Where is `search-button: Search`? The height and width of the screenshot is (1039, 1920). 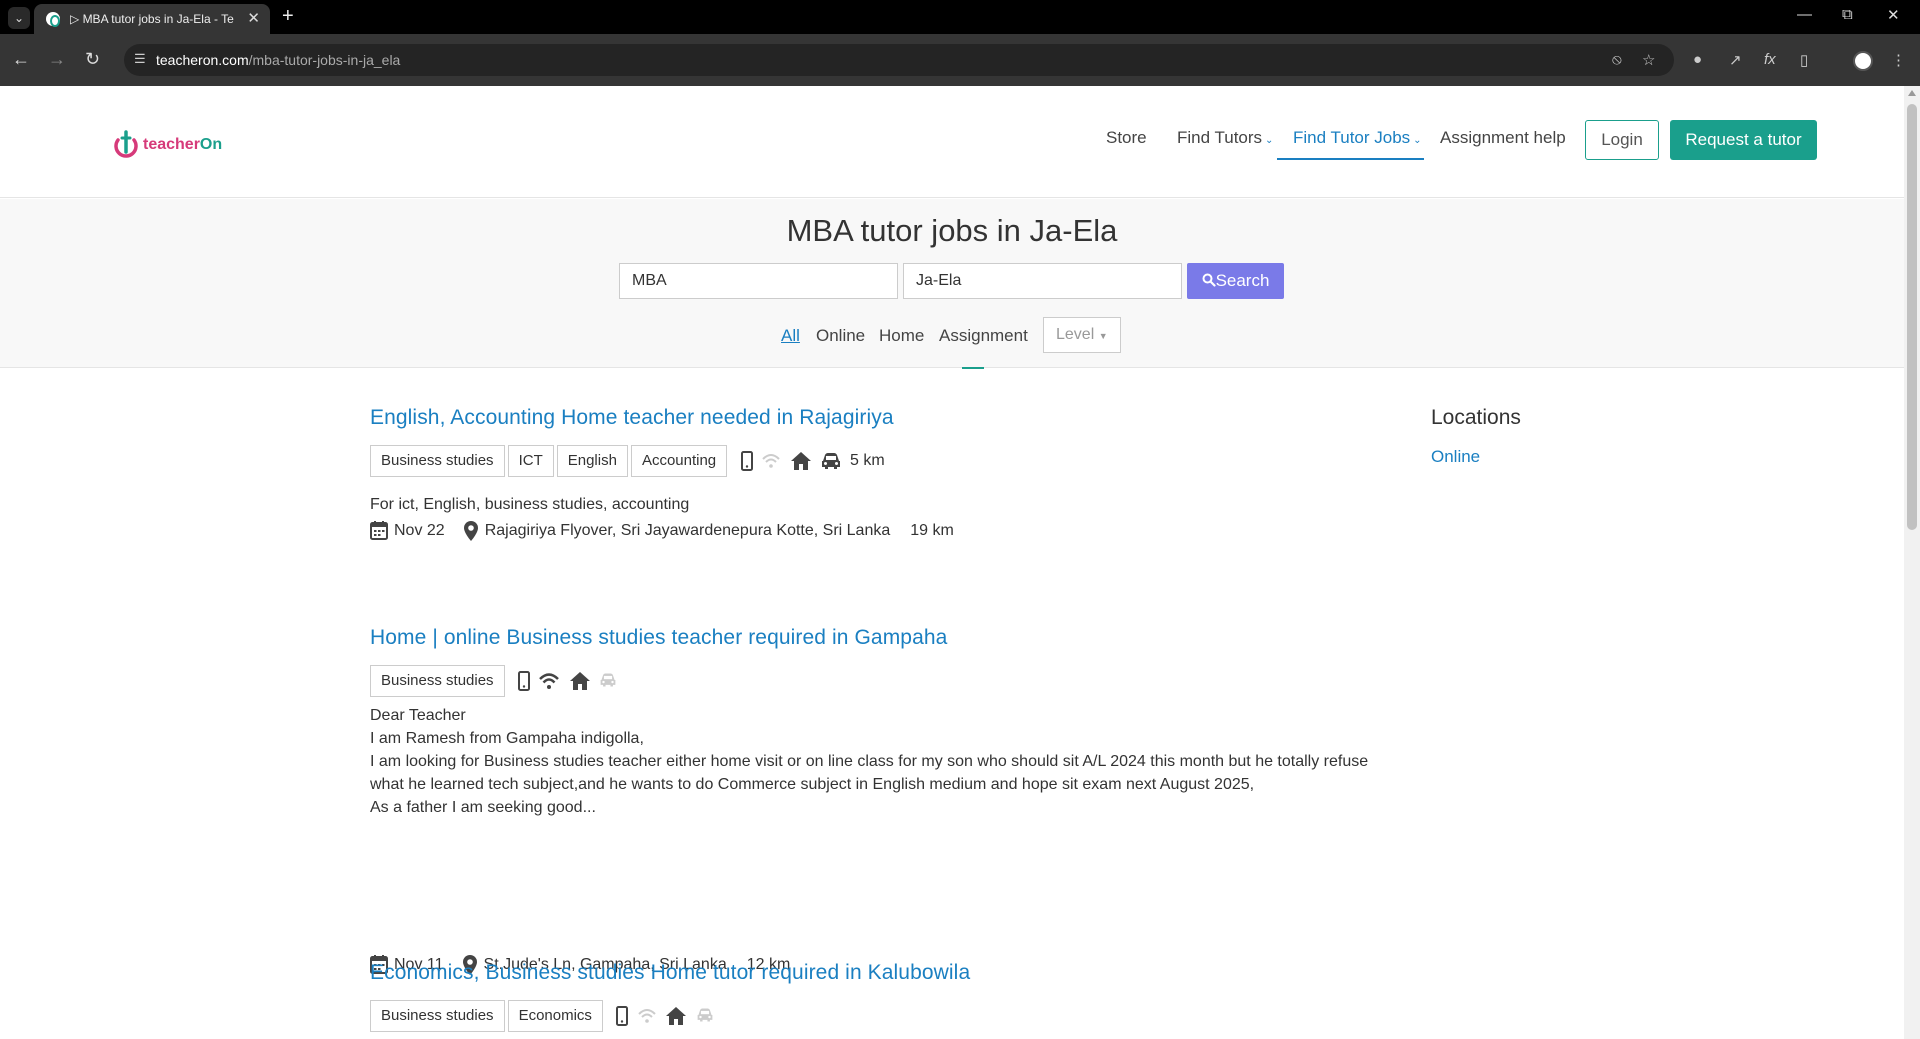
search-button: Search is located at coordinates (1235, 281).